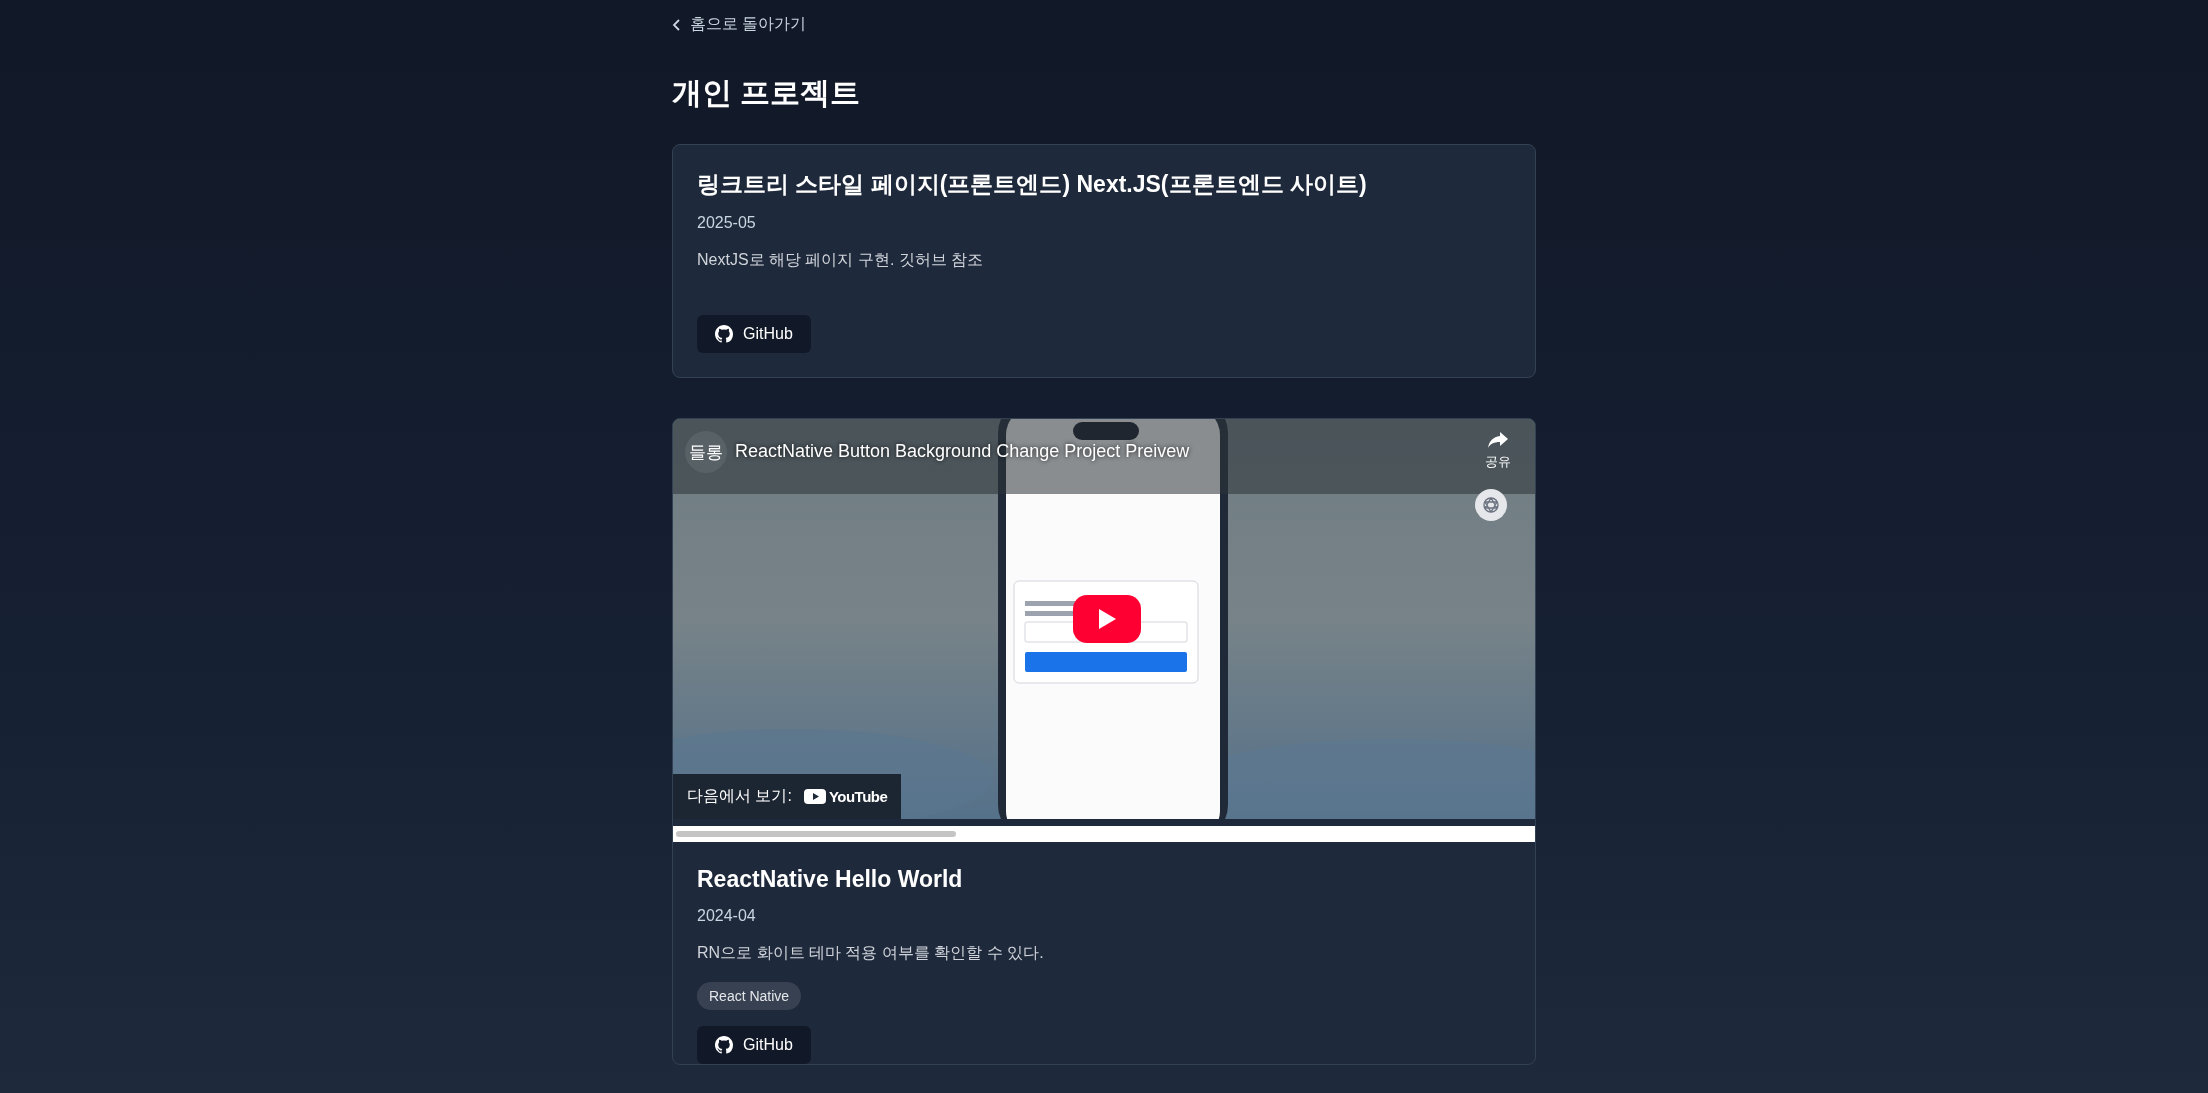 The width and height of the screenshot is (2208, 1093). What do you see at coordinates (858, 796) in the screenshot?
I see `youtube-wordmark: YouTube` at bounding box center [858, 796].